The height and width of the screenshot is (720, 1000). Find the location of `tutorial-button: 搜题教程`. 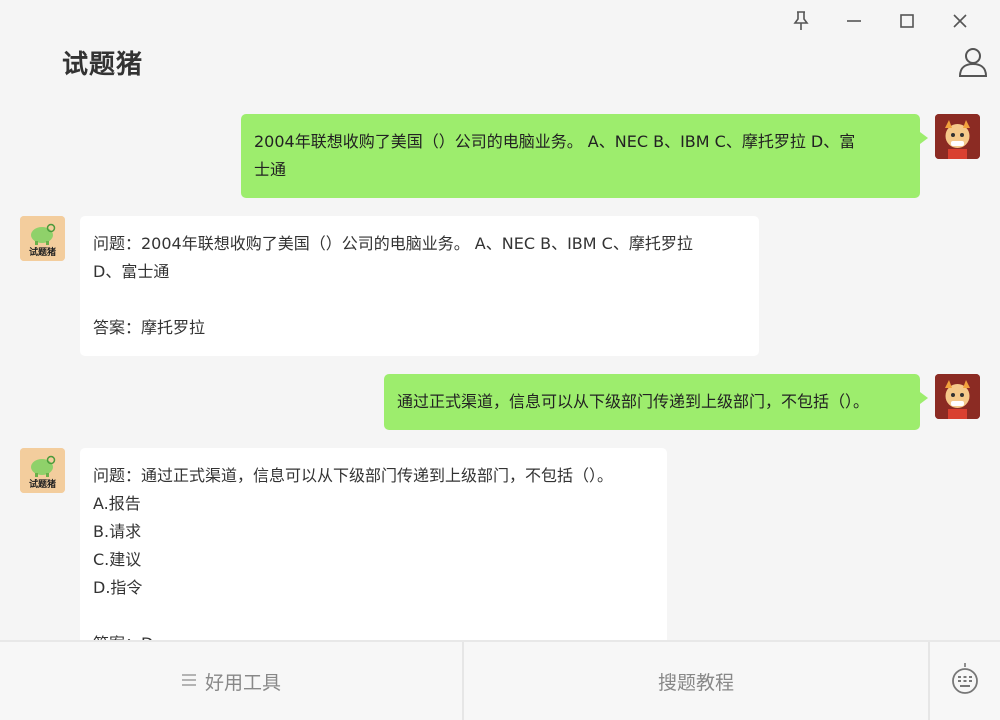

tutorial-button: 搜题教程 is located at coordinates (697, 681).